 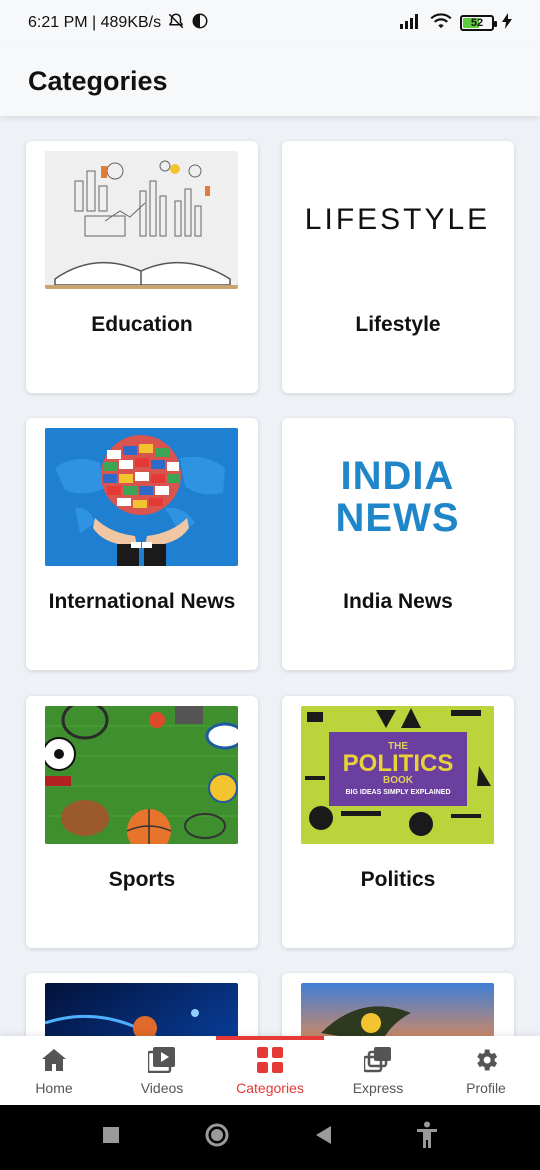 I want to click on politics-book-line4: BIG IDEAS SIMPLY EXPLAINED, so click(x=398, y=792).